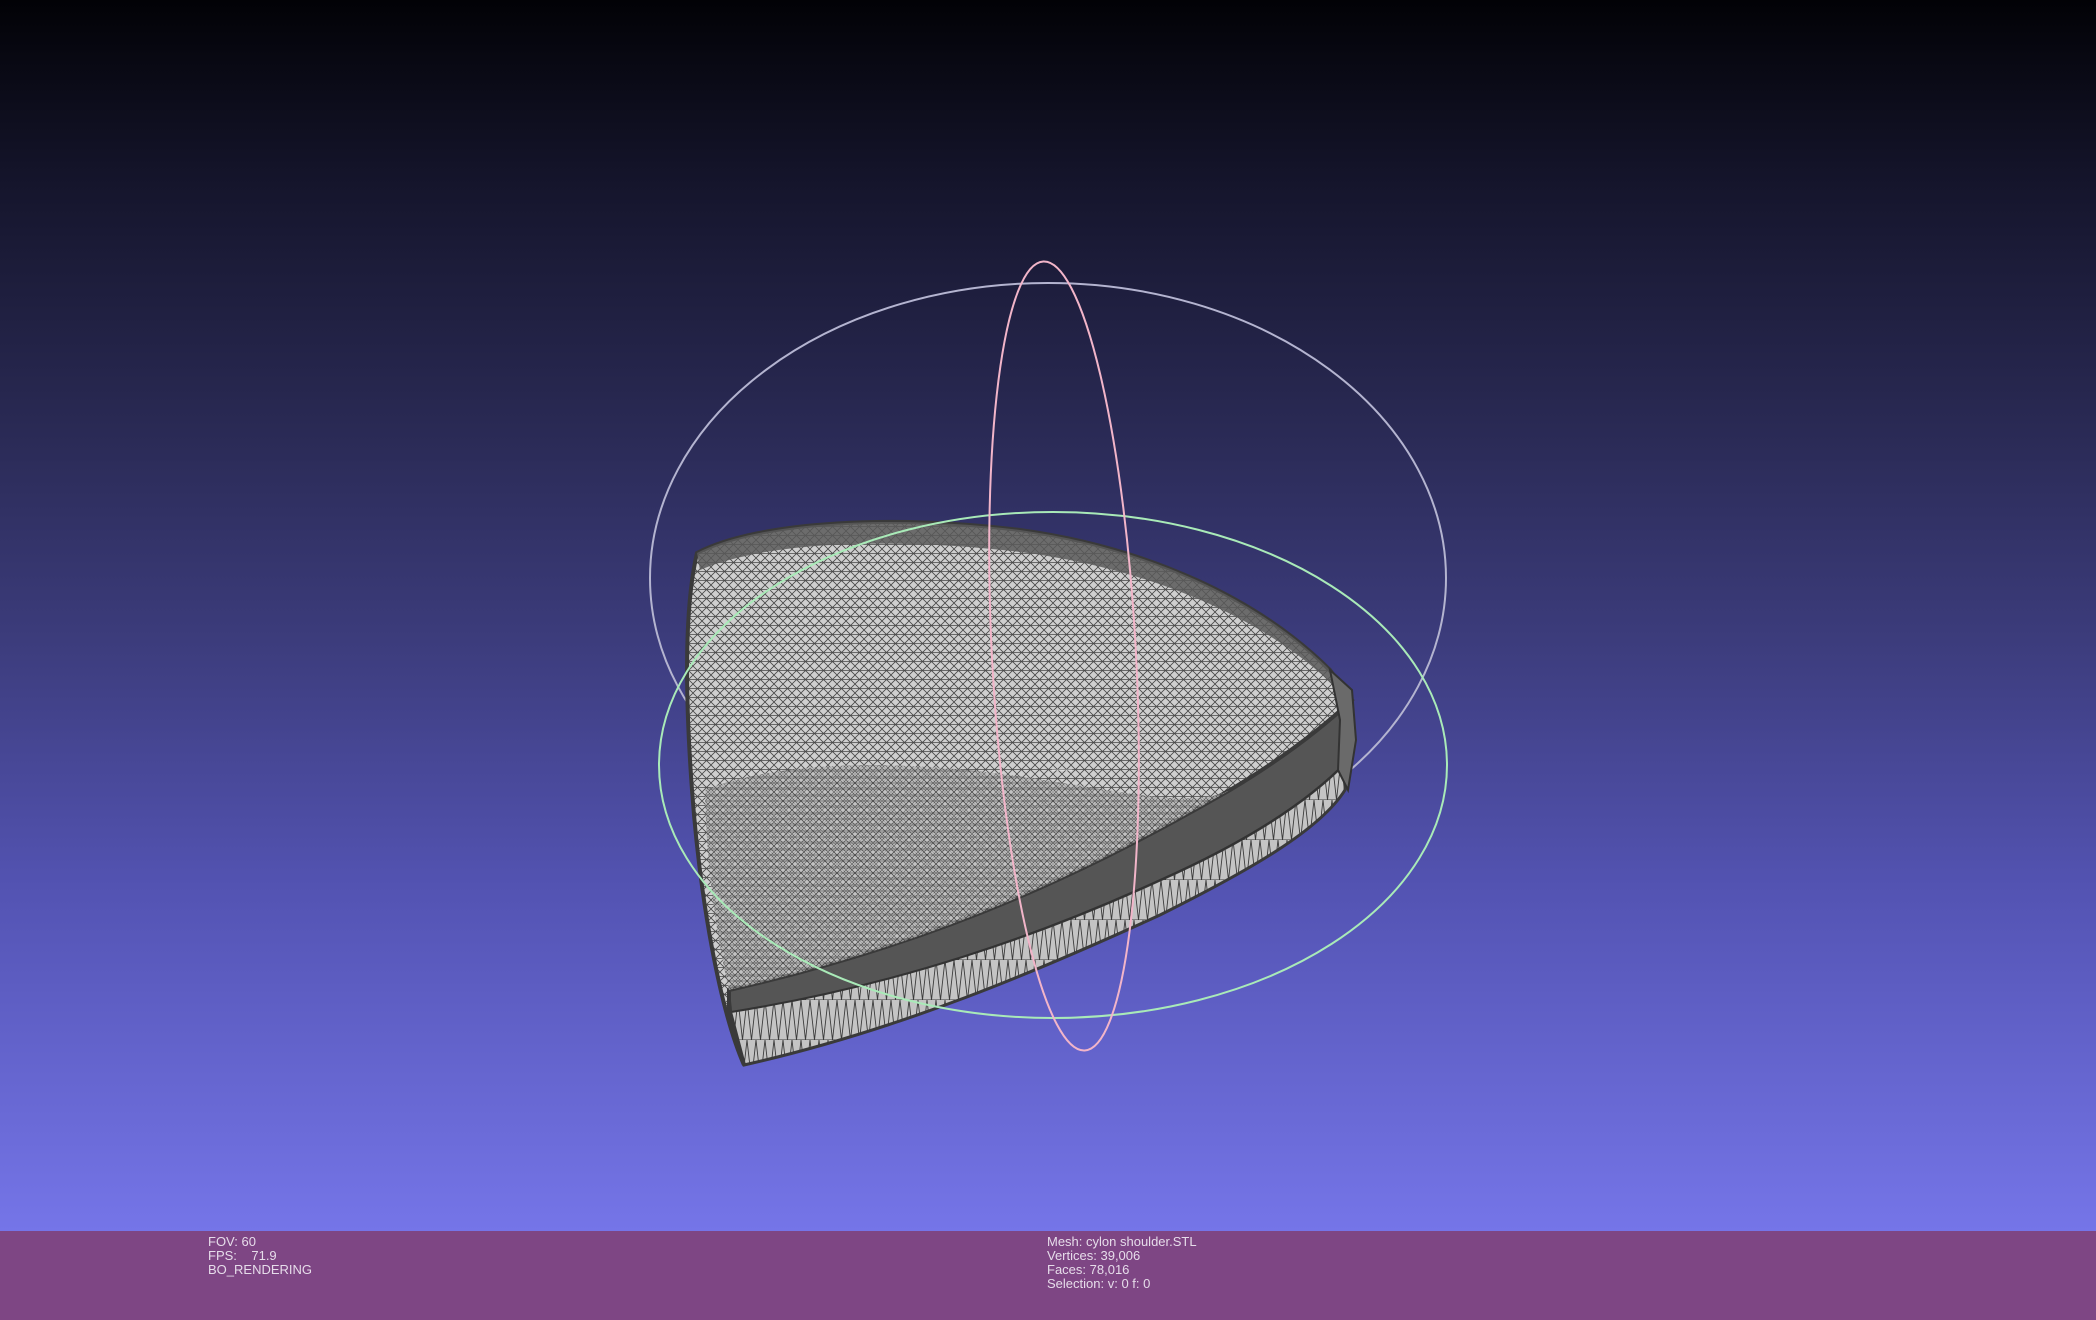 The height and width of the screenshot is (1320, 2096). I want to click on selection-readout: Selection: v: 0 f: 0, so click(1122, 1284).